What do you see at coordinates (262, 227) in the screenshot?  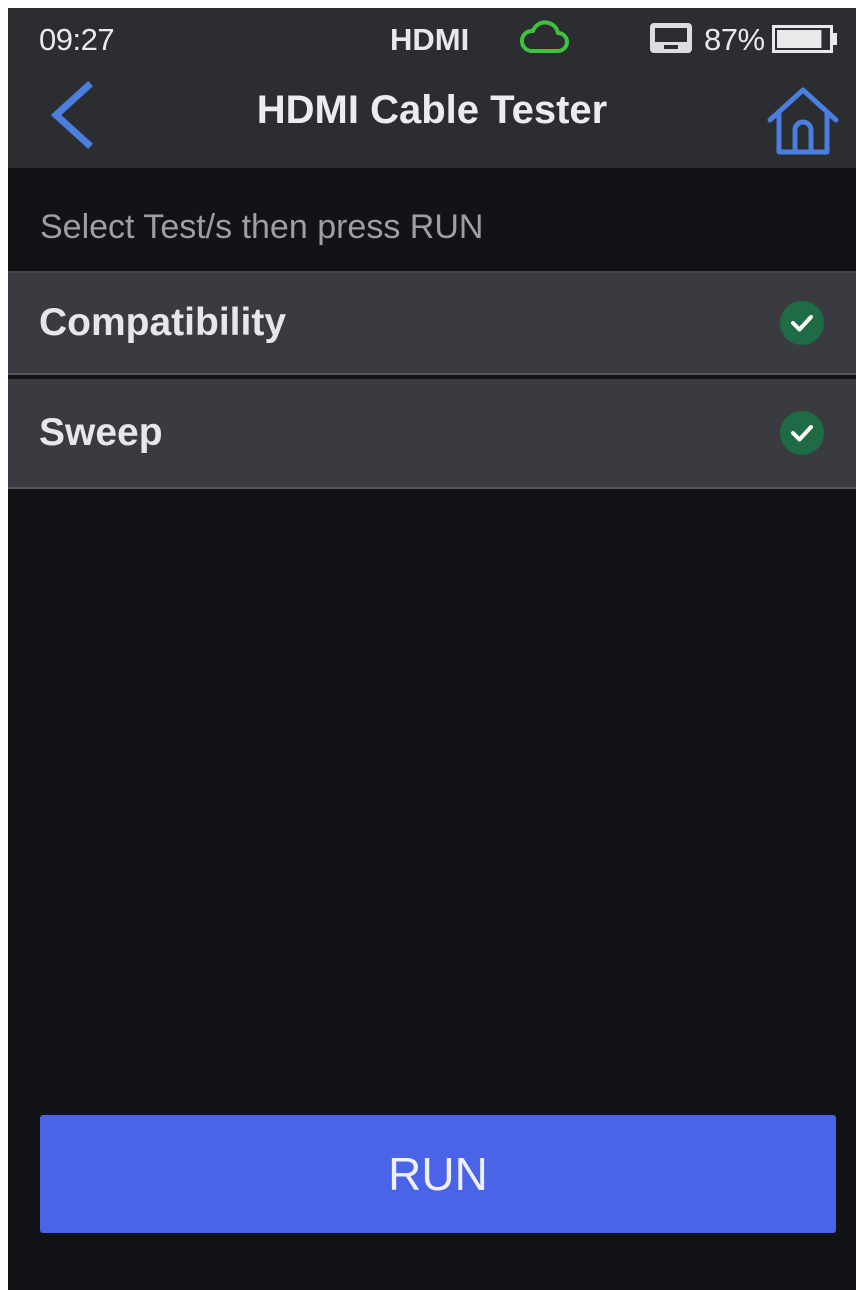 I see `instruction-text: Select Test/s then press RUN` at bounding box center [262, 227].